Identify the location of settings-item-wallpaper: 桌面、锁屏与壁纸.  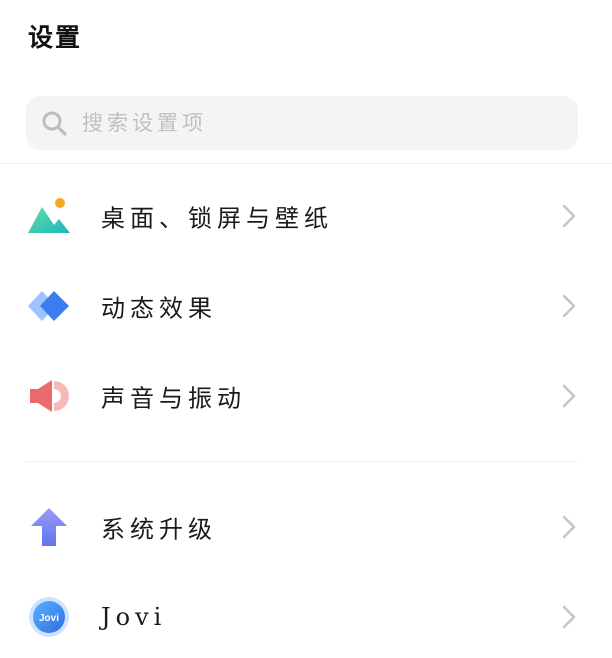
(306, 216).